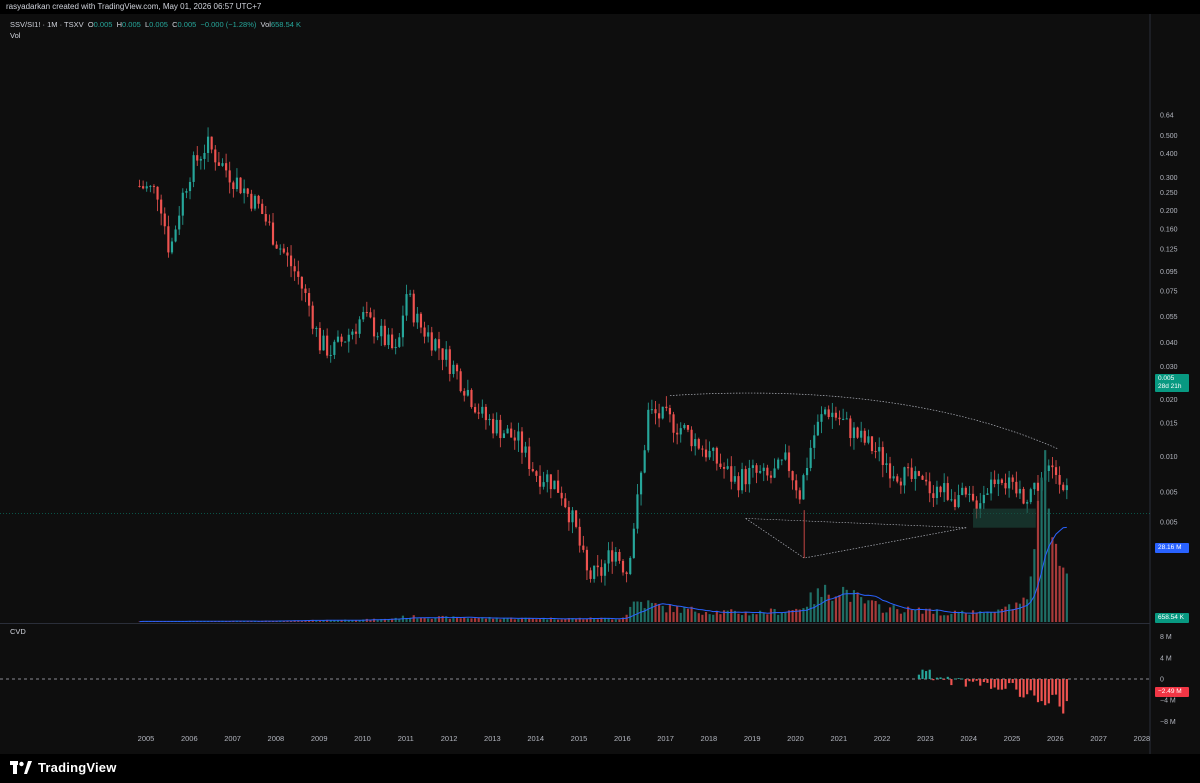 The image size is (1200, 783). Describe the element at coordinates (18, 631) in the screenshot. I see `cvd-pane-label: CVD` at that location.